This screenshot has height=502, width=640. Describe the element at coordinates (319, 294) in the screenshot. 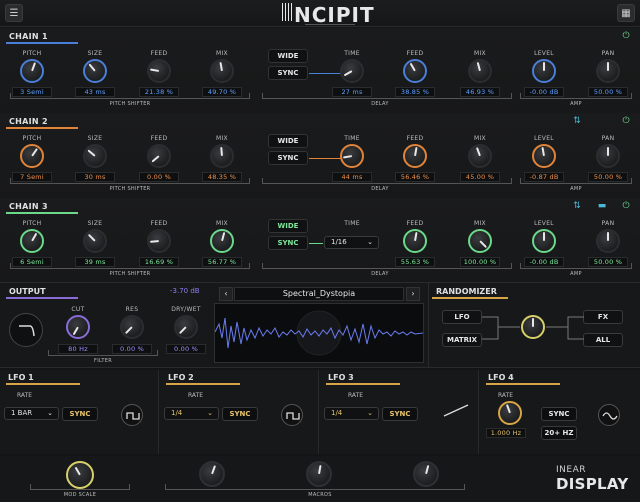

I see `preset-name: Spectral_Dystopia` at that location.